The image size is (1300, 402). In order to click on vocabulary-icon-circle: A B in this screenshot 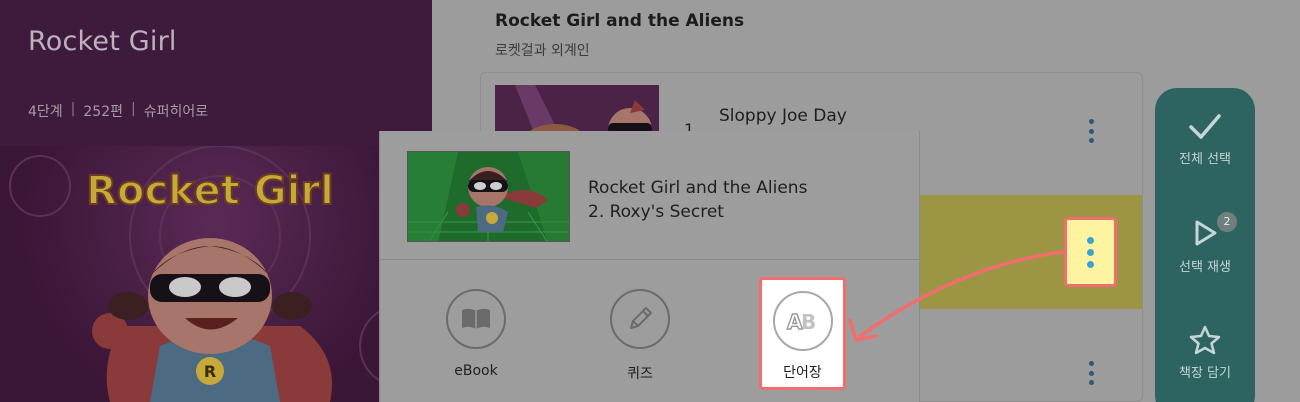, I will do `click(803, 321)`.